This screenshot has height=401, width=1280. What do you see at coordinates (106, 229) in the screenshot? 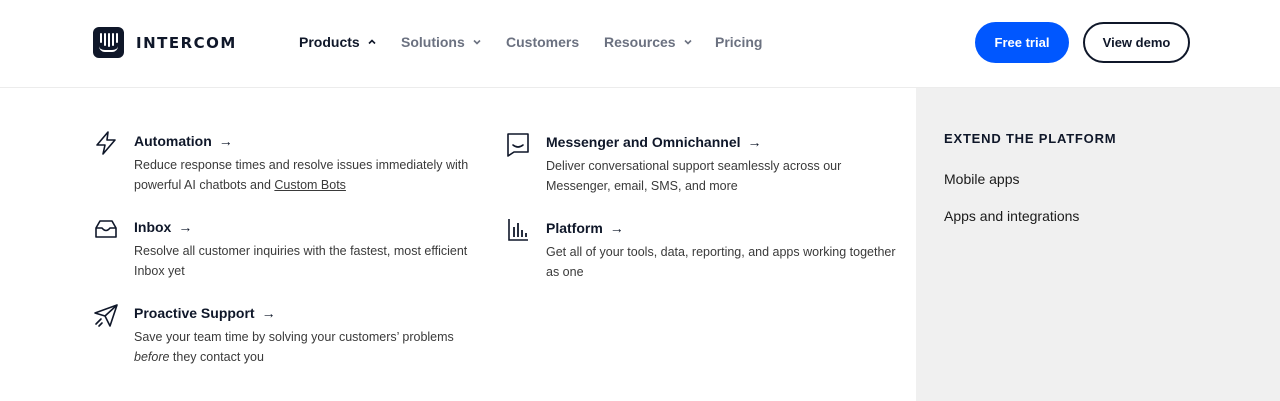
I see `inbox-tray-icon` at bounding box center [106, 229].